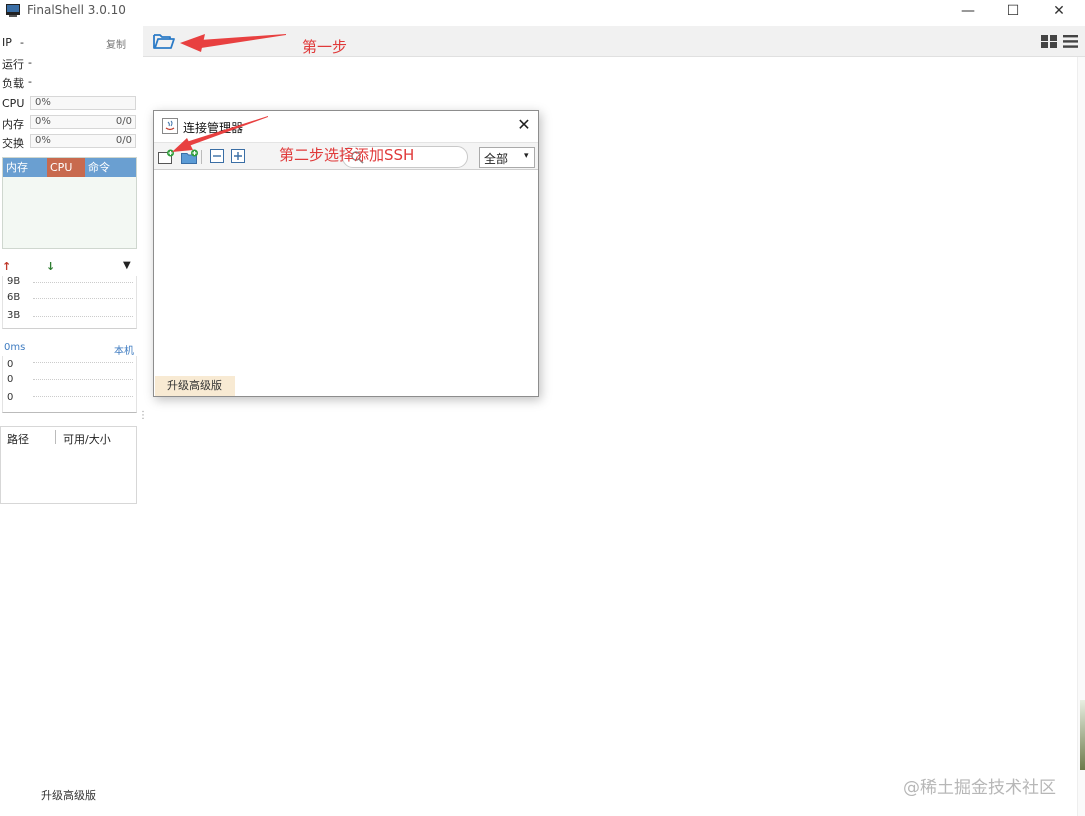  What do you see at coordinates (22, 42) in the screenshot?
I see `ip-value: -` at bounding box center [22, 42].